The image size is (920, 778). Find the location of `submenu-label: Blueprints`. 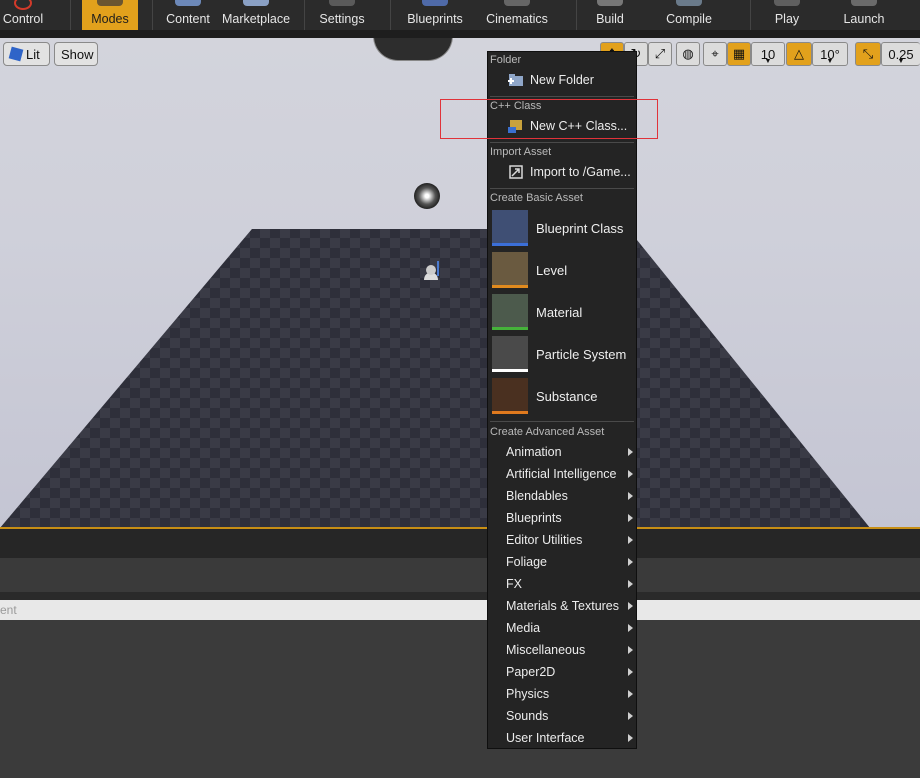

submenu-label: Blueprints is located at coordinates (534, 518).